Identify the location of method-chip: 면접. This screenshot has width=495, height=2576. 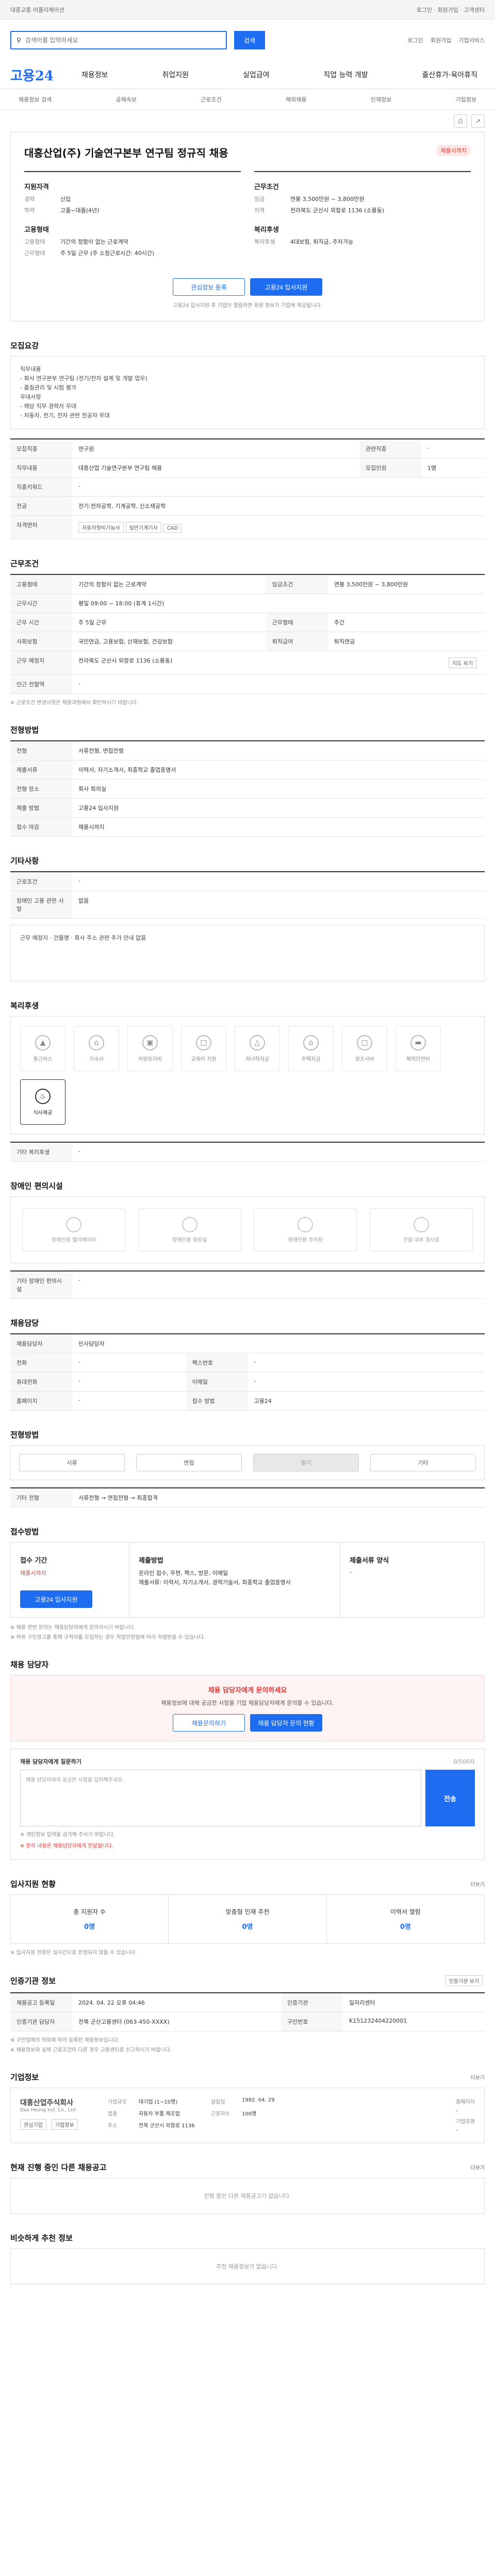
(189, 1462).